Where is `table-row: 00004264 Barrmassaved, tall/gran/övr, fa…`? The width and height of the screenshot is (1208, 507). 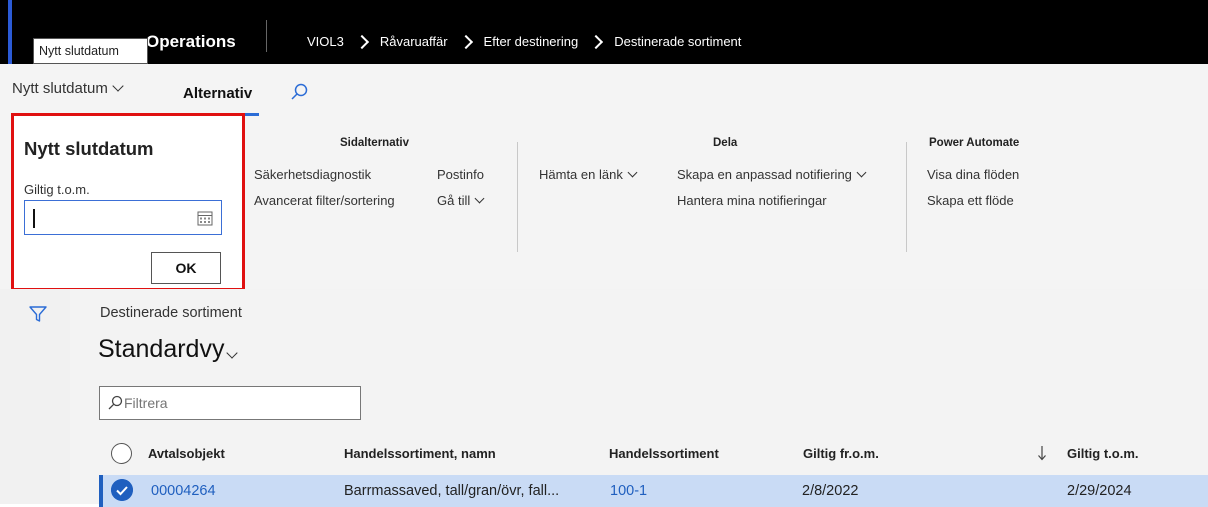
table-row: 00004264 Barrmassaved, tall/gran/övr, fa… is located at coordinates (653, 491).